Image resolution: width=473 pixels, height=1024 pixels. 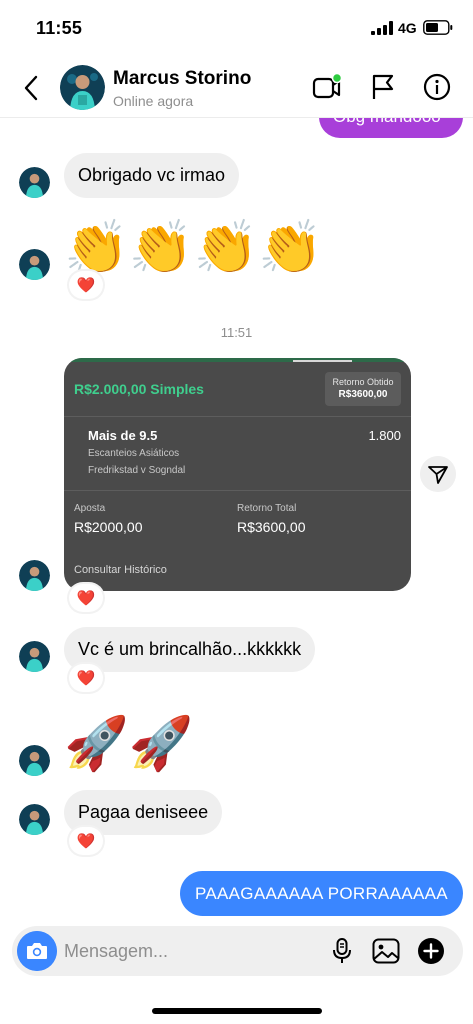 I want to click on stake-label: Aposta, so click(x=90, y=508).